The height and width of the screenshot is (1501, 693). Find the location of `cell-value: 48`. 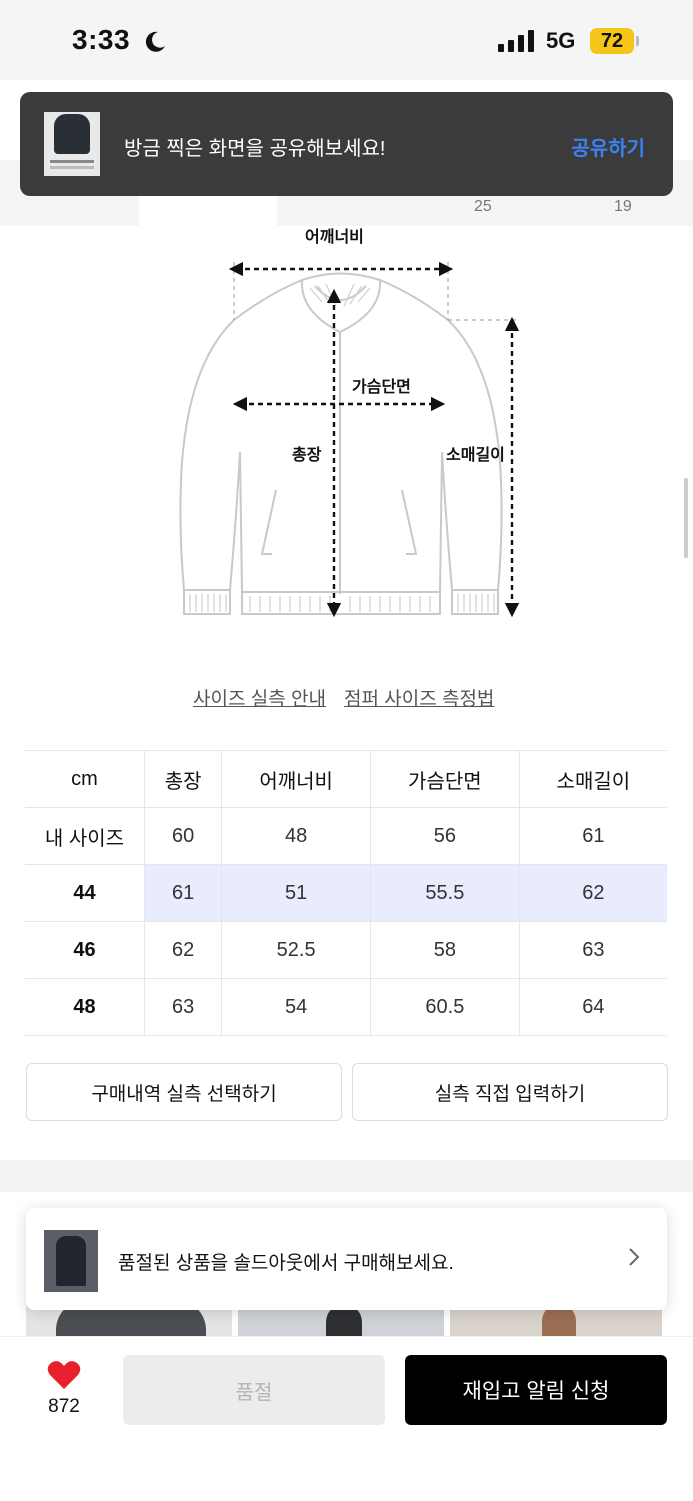

cell-value: 48 is located at coordinates (296, 836).